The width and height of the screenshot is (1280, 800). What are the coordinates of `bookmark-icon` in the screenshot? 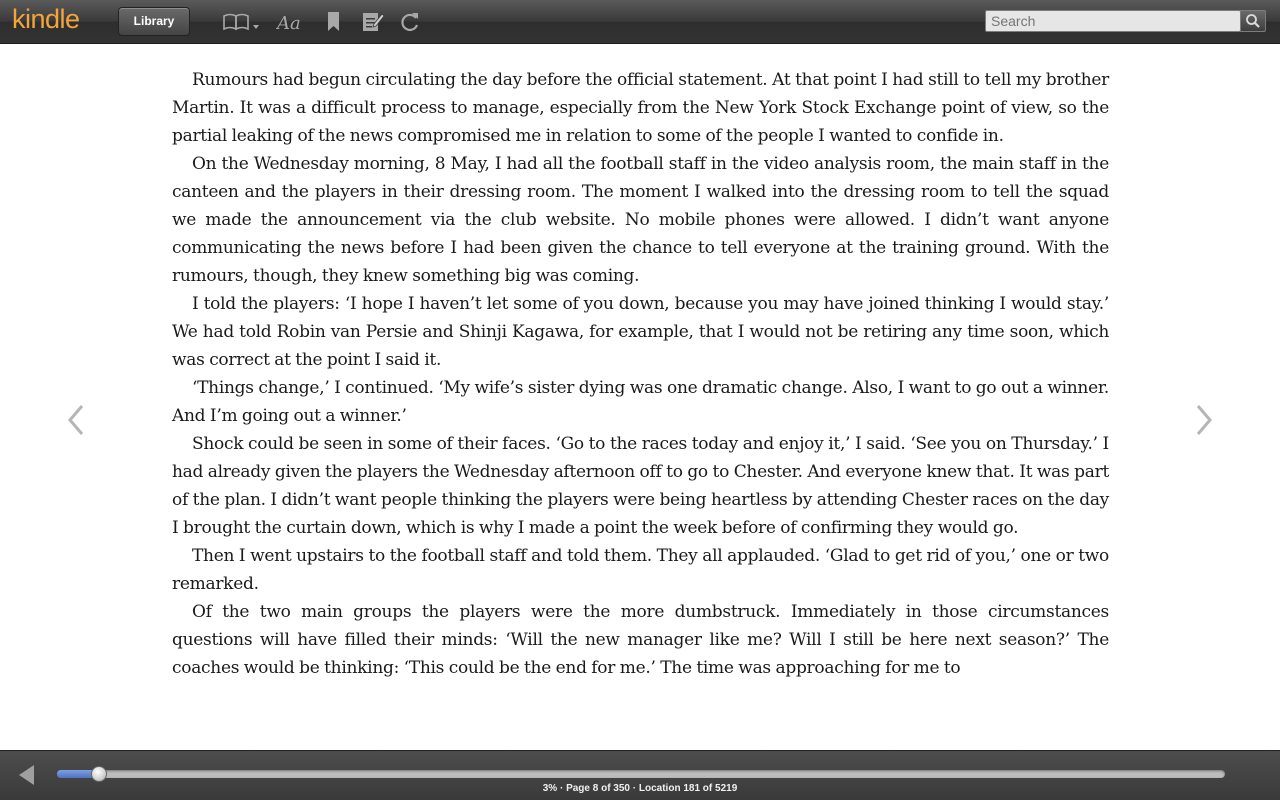 It's located at (338, 22).